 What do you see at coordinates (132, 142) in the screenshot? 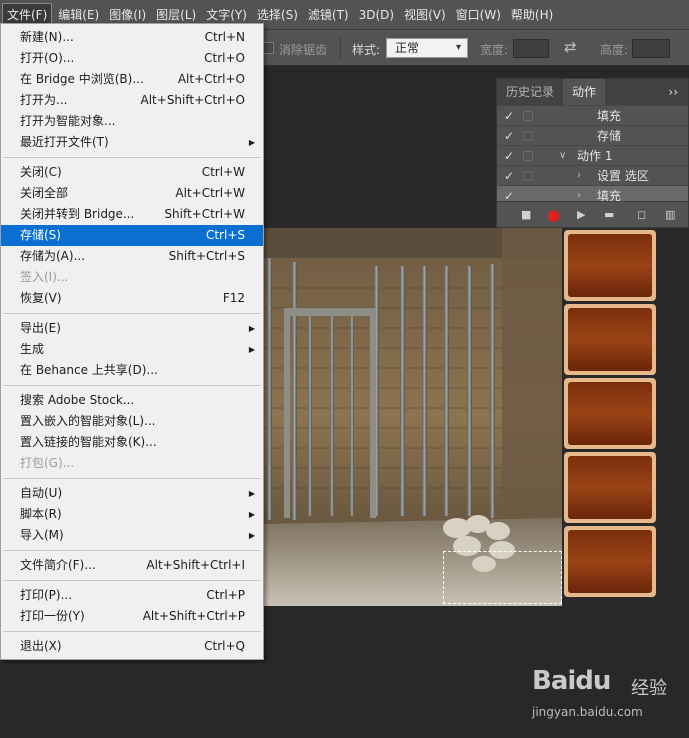
I see `file-menu-item: 最近打开文件(T) ▶` at bounding box center [132, 142].